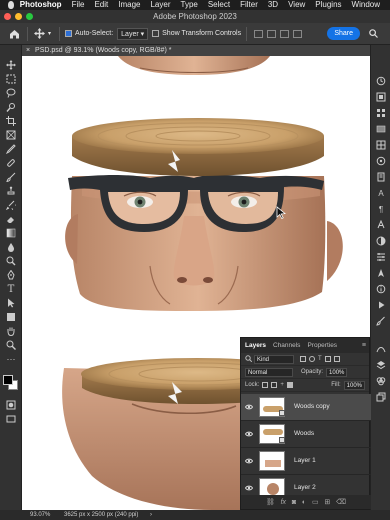 This screenshot has width=390, height=520. I want to click on blur-tool-icon, so click(11, 247).